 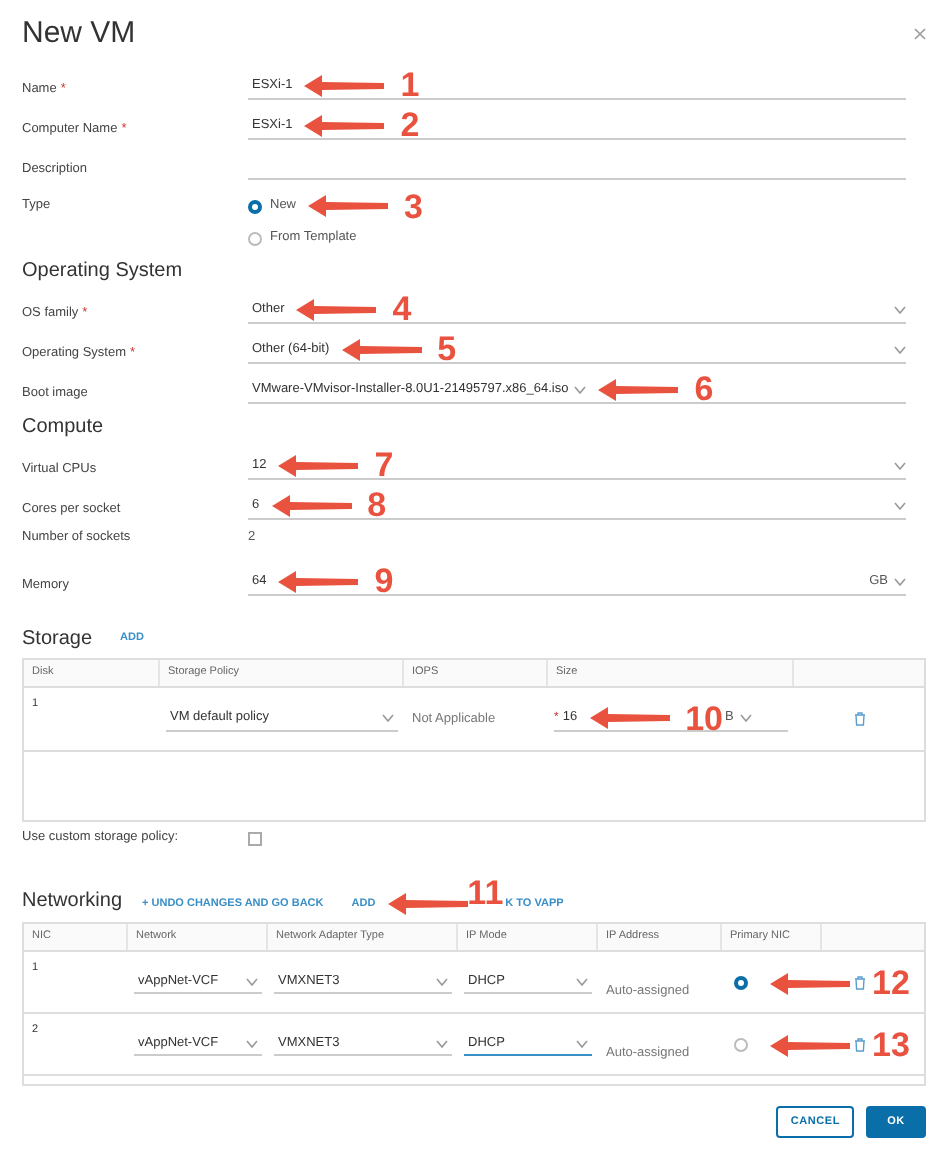 What do you see at coordinates (57, 639) in the screenshot?
I see `section-heading: Storage` at bounding box center [57, 639].